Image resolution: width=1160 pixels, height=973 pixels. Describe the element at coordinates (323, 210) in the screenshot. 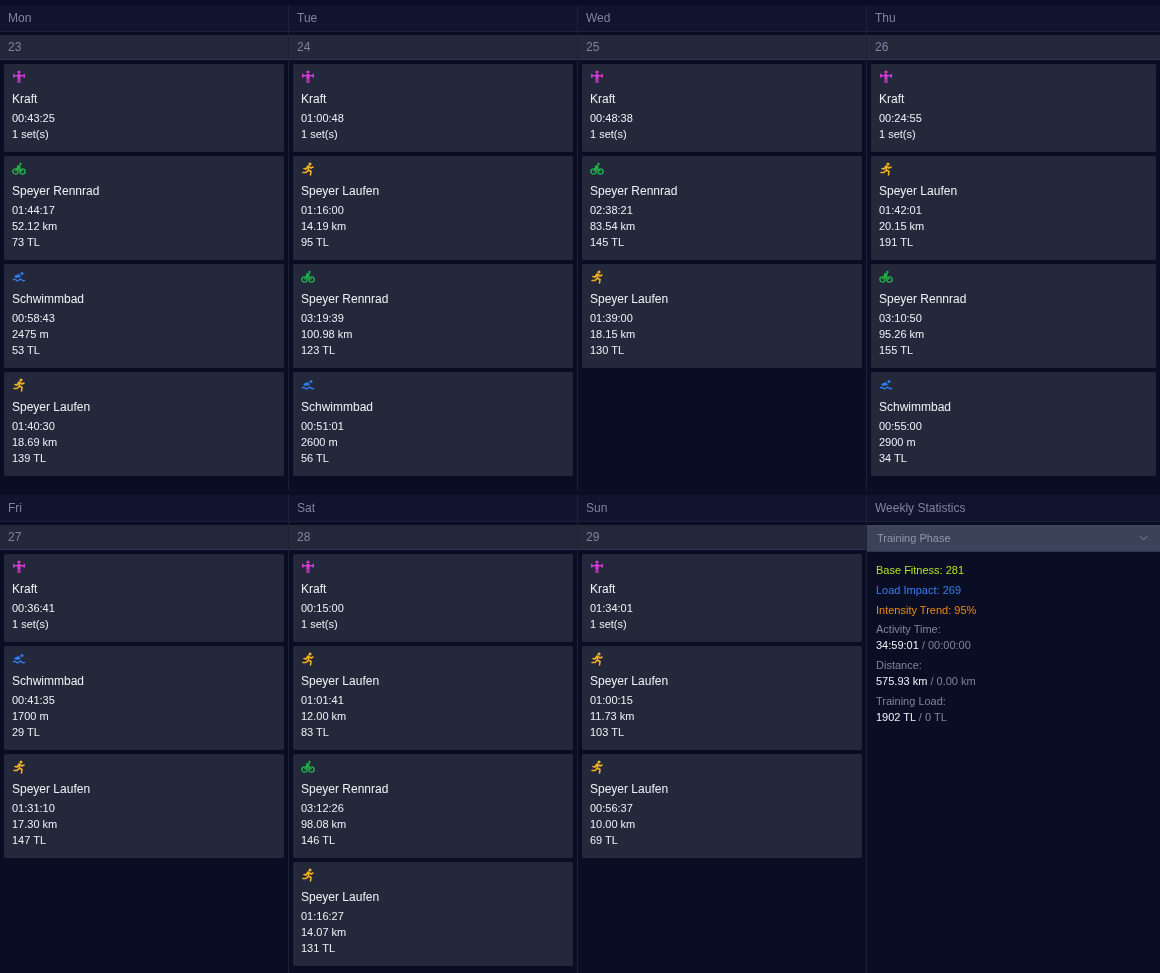

I see `activity-stat: 01:16:00` at that location.